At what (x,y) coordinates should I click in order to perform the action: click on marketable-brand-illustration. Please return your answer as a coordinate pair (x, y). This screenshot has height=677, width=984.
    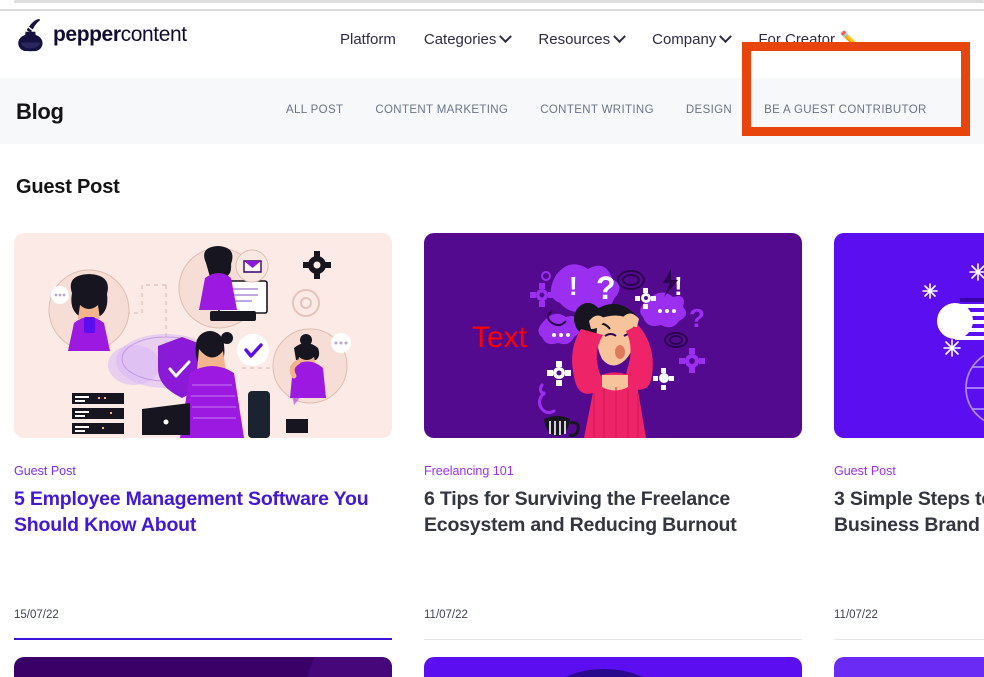
    Looking at the image, I should click on (909, 335).